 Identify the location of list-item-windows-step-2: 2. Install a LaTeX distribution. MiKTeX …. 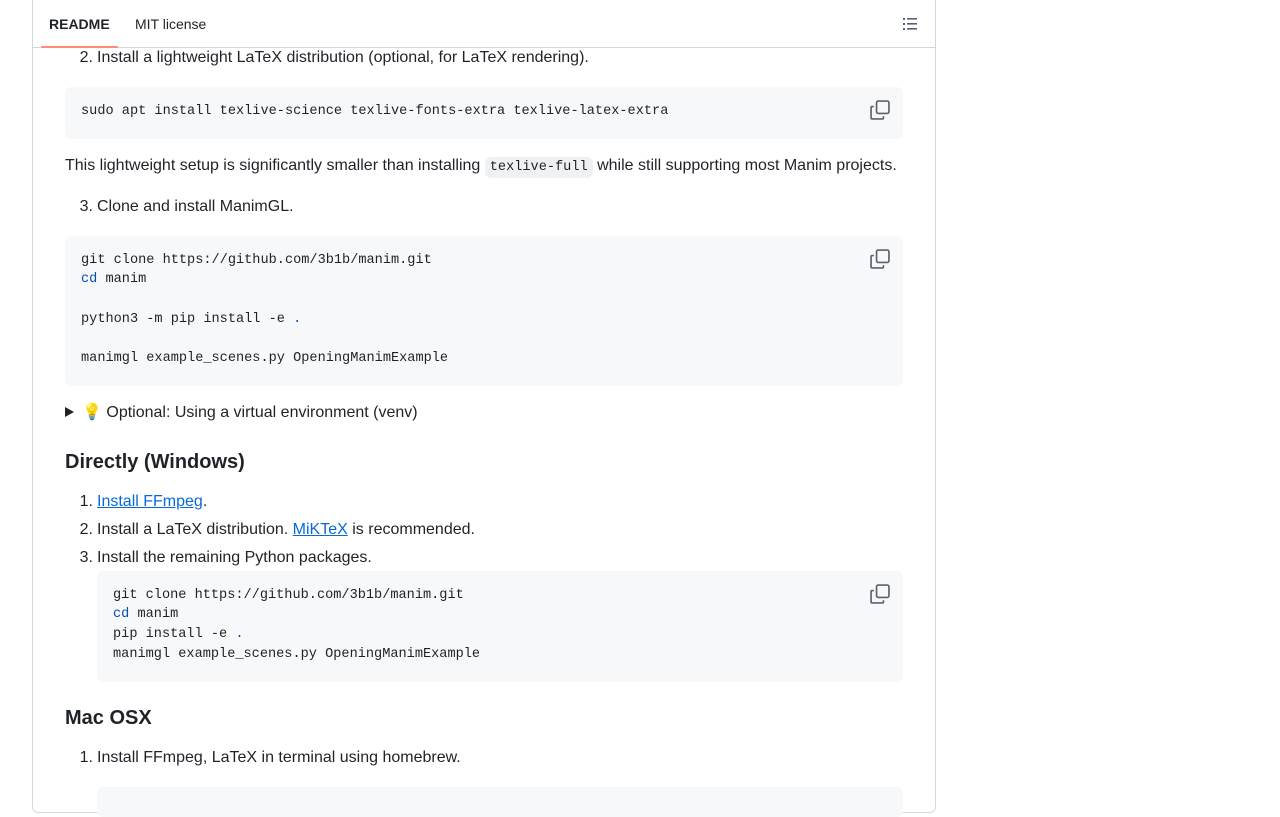
(277, 530).